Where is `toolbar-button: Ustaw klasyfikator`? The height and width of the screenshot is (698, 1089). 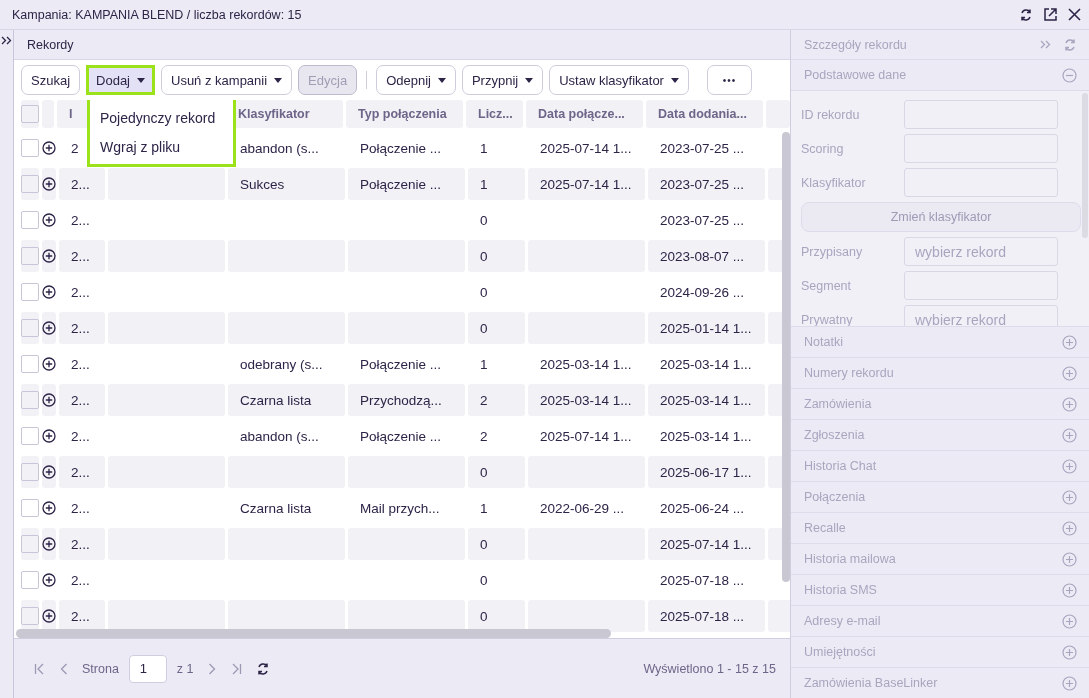 toolbar-button: Ustaw klasyfikator is located at coordinates (619, 80).